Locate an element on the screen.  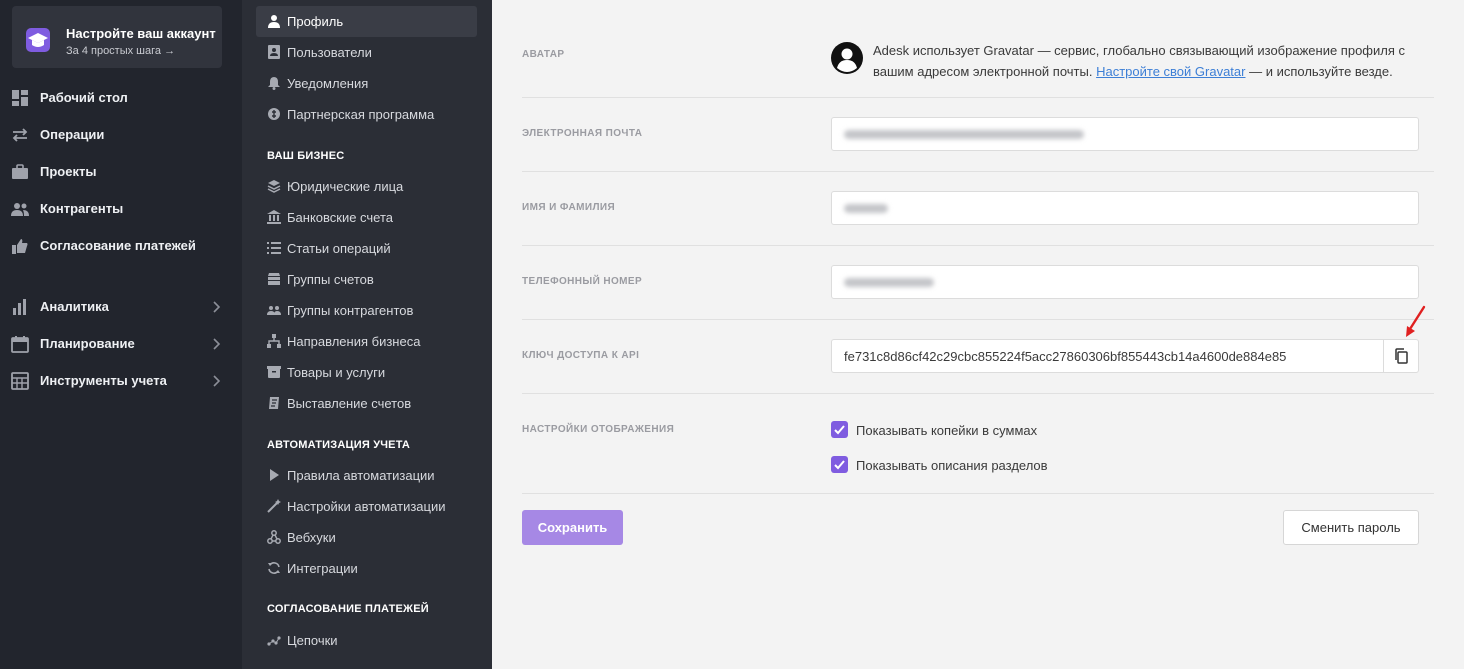
users-icon is located at coordinates (20, 209).